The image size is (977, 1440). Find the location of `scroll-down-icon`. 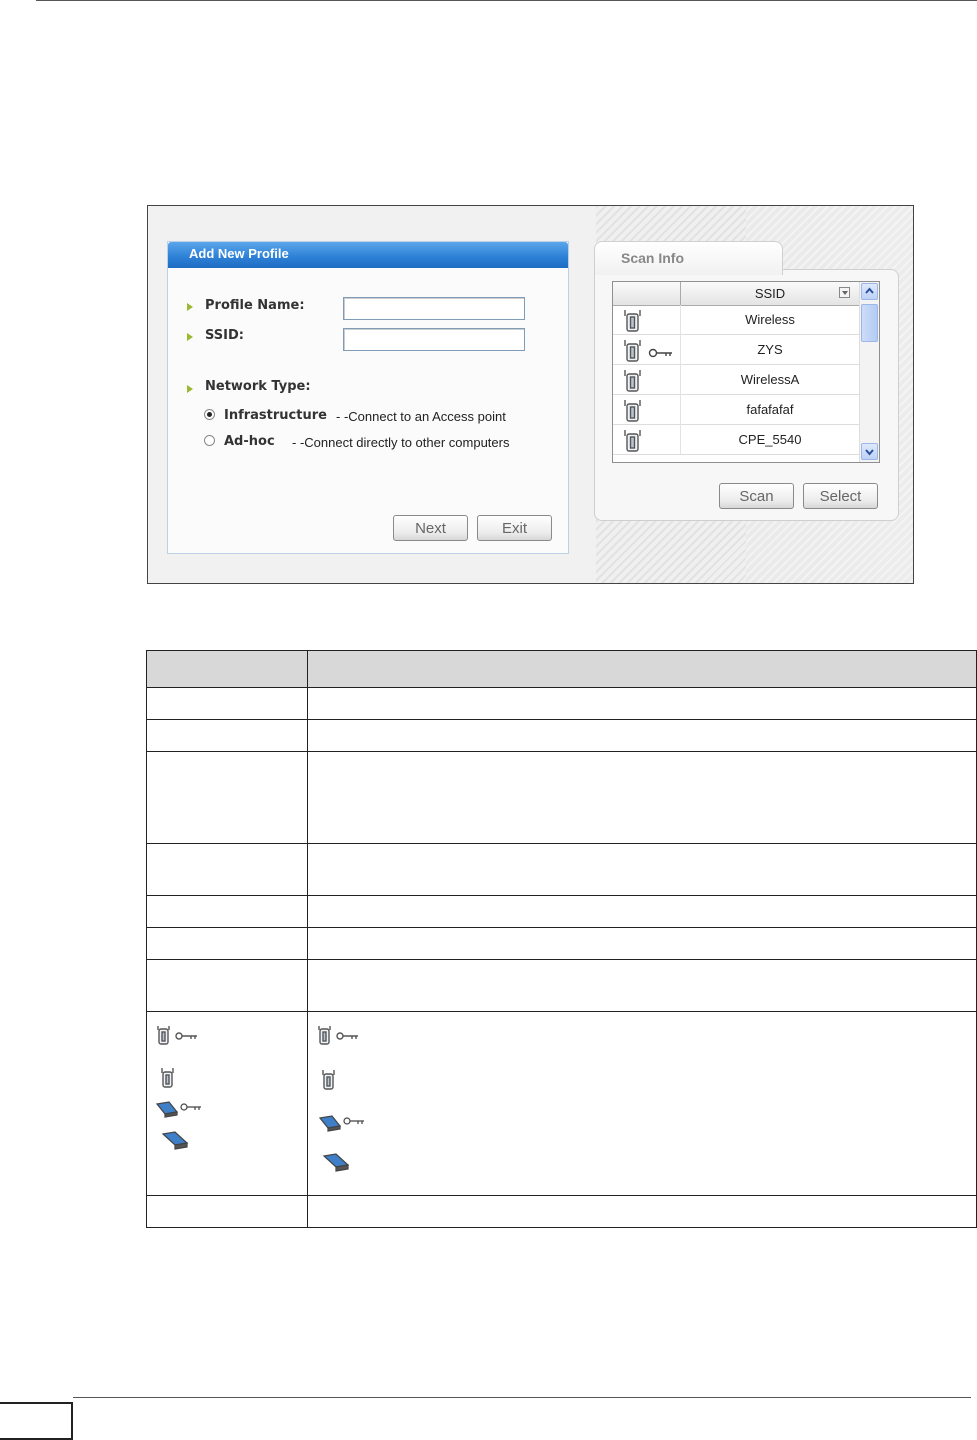

scroll-down-icon is located at coordinates (869, 451).